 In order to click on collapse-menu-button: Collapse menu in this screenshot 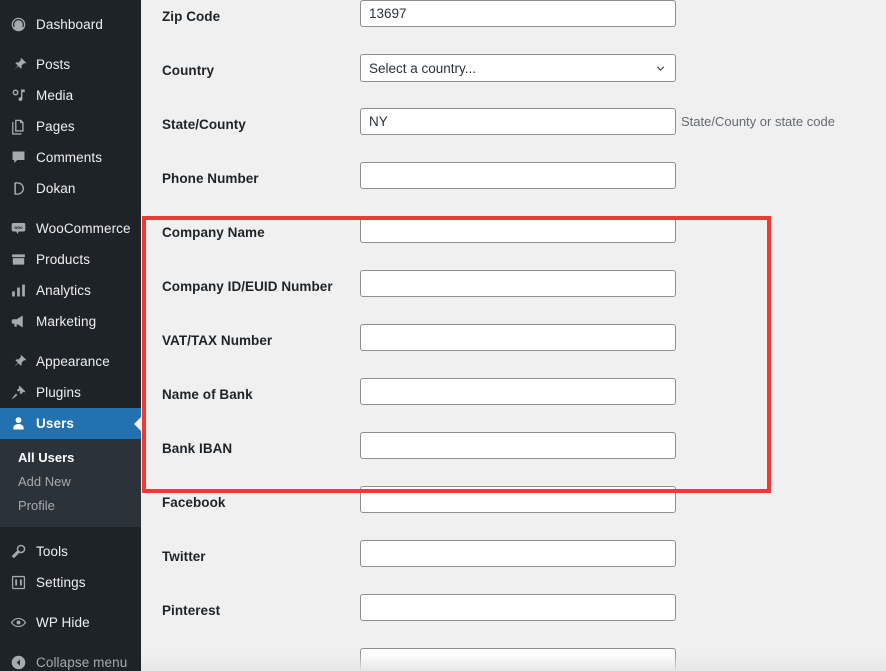, I will do `click(70, 659)`.